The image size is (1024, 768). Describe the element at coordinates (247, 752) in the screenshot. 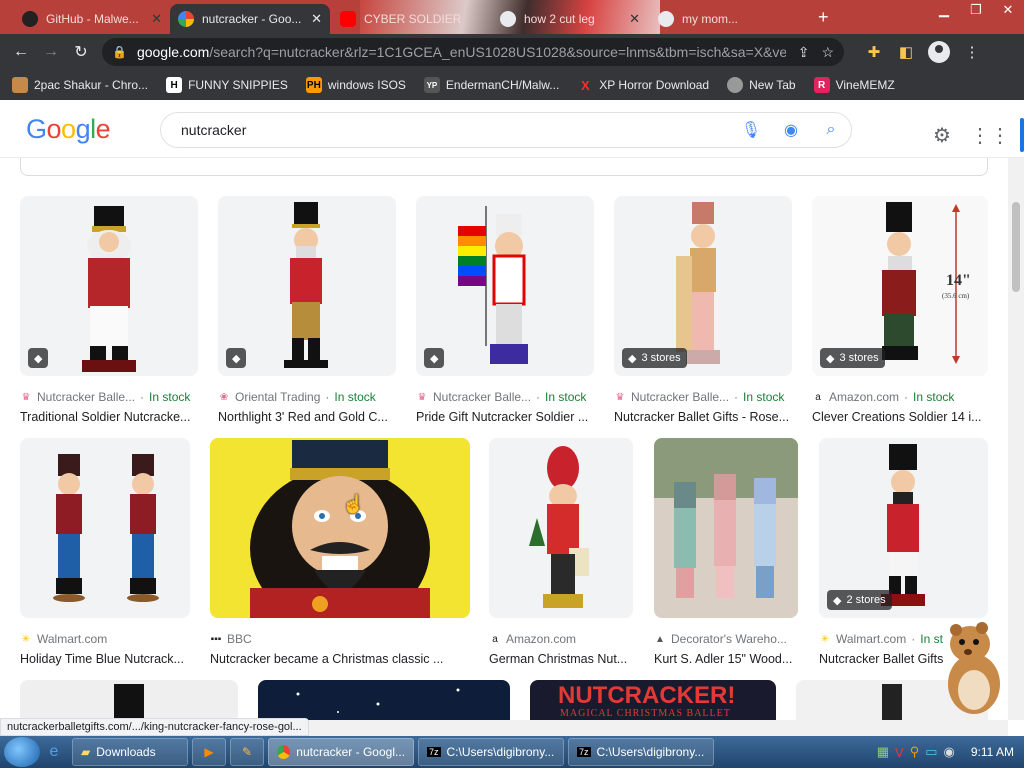

I see `taskbar-paint: ✎` at that location.